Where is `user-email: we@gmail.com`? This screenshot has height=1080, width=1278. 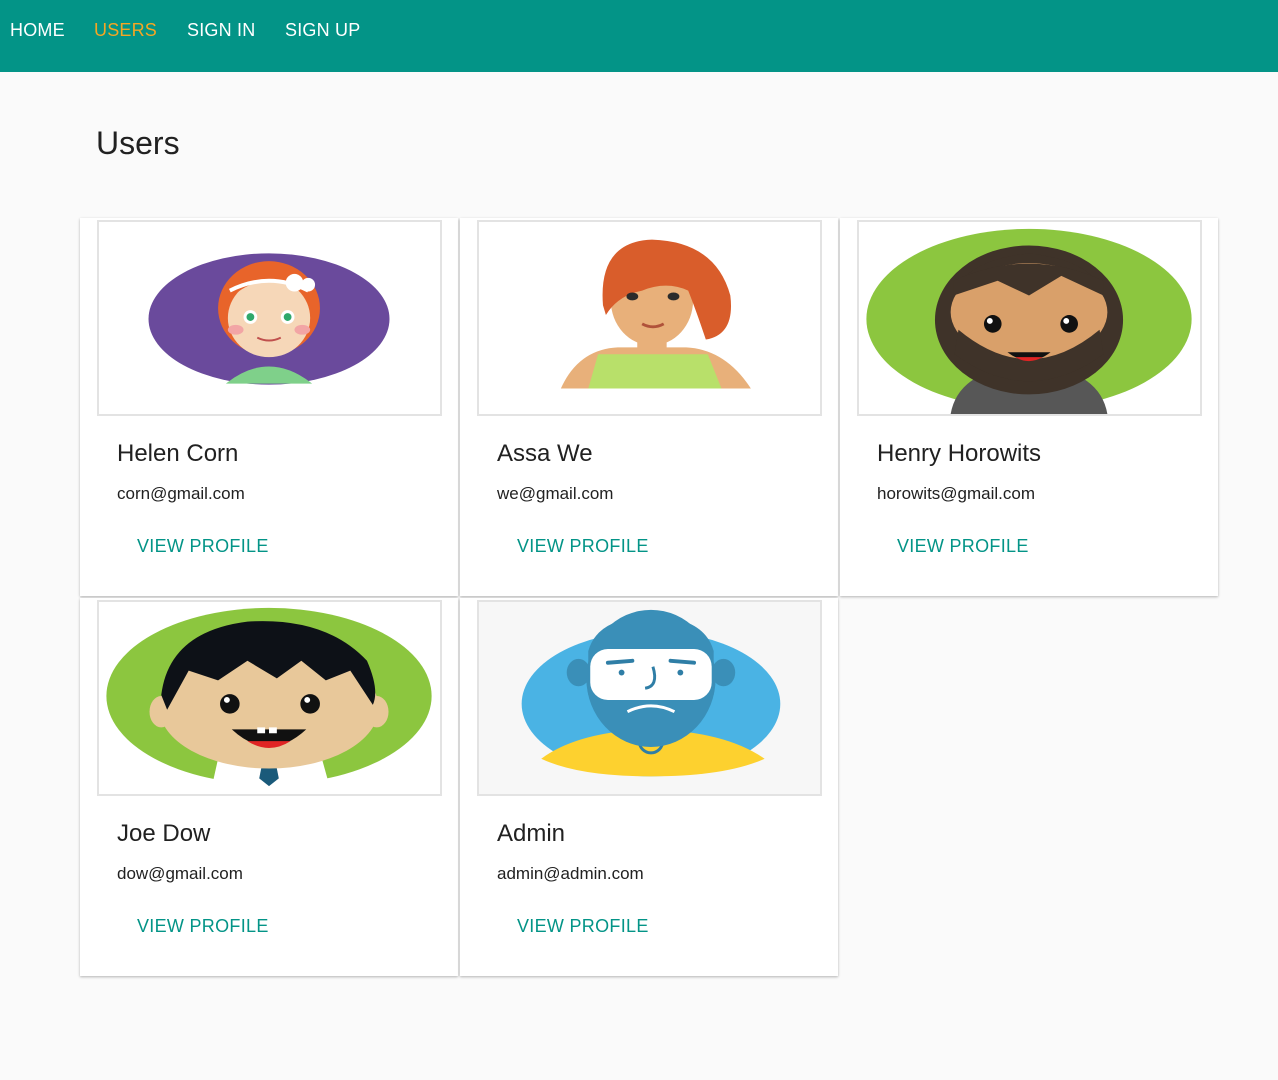
user-email: we@gmail.com is located at coordinates (555, 493).